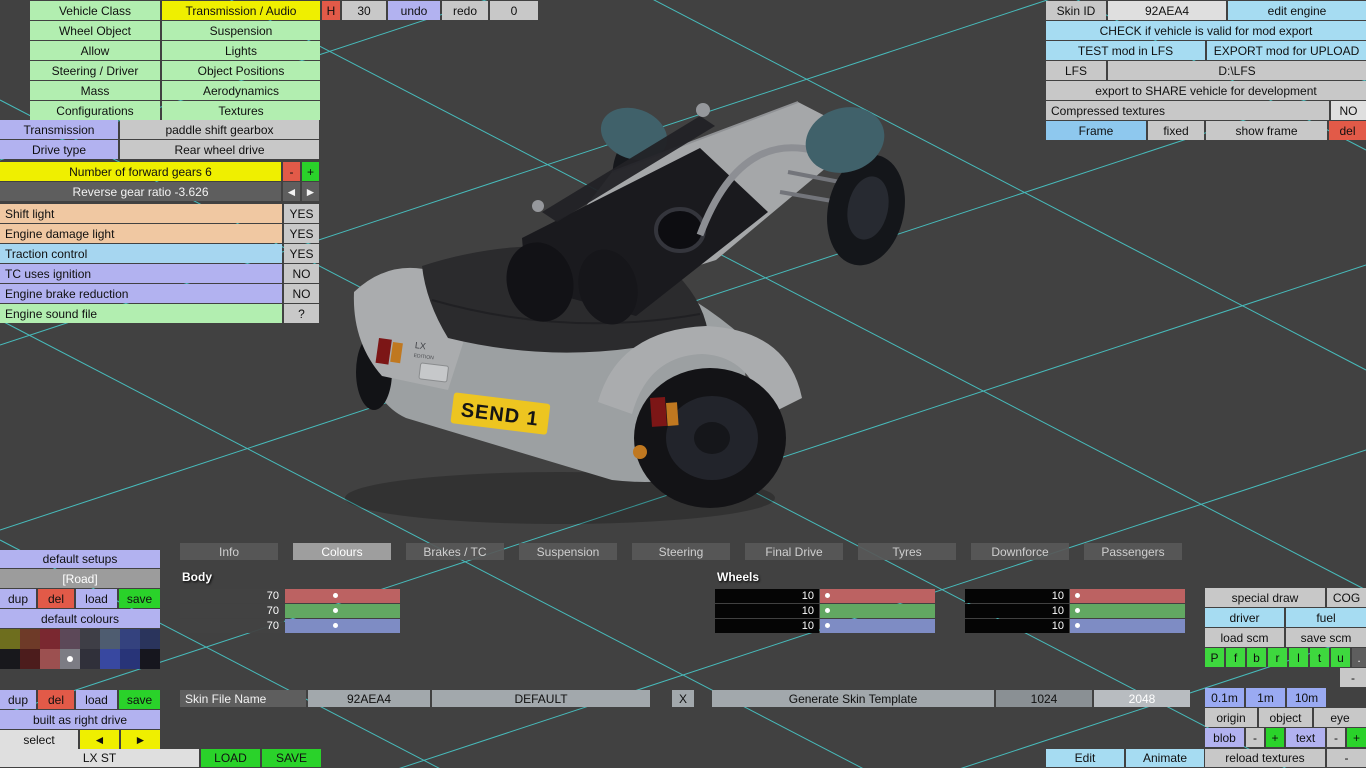 The height and width of the screenshot is (768, 1366). I want to click on driver-button: driver, so click(1244, 617).